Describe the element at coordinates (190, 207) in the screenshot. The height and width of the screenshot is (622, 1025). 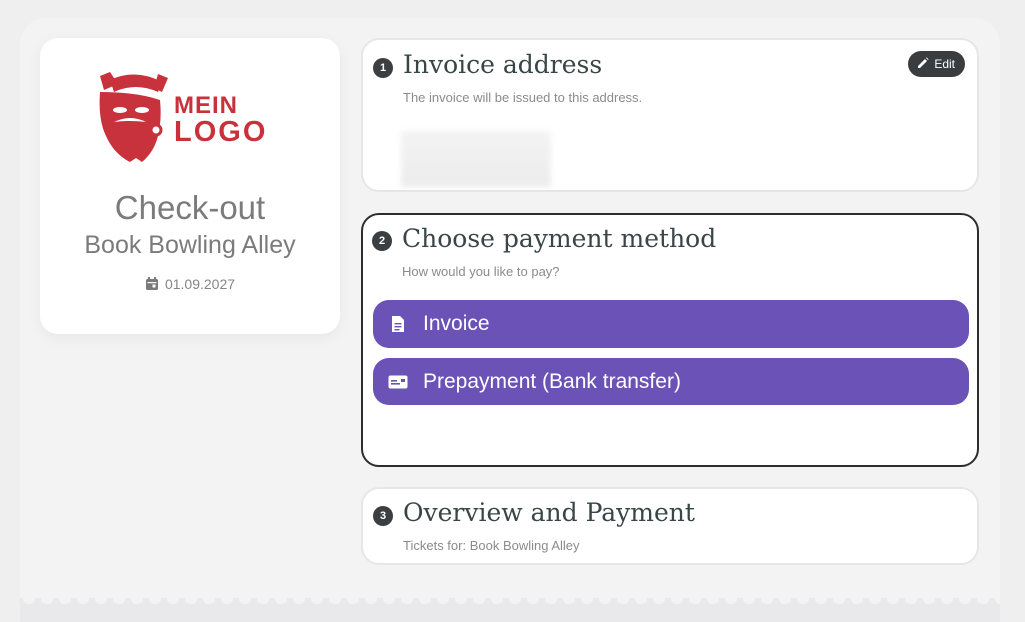
I see `checkout-title: Check-out` at that location.